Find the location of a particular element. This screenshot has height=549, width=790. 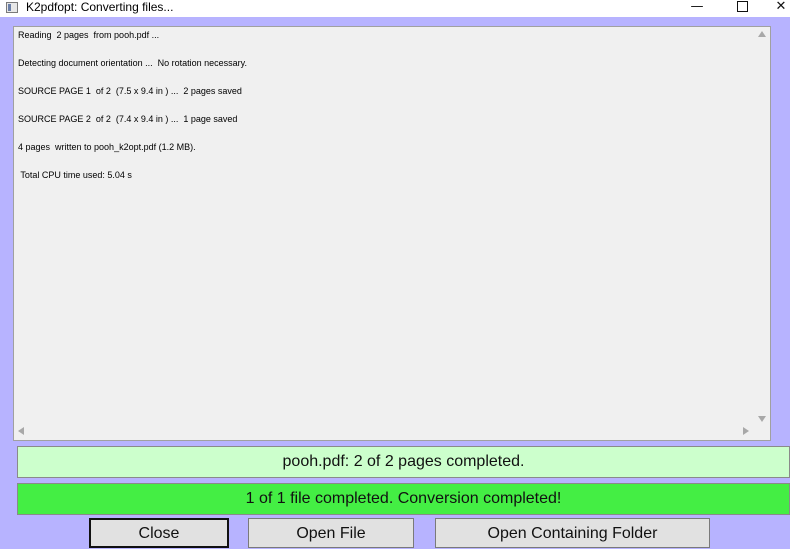

file-progress-status: pooh.pdf: 2 of 2 pages completed. is located at coordinates (403, 462).